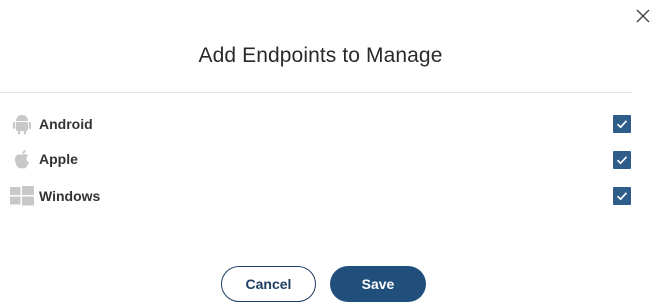  I want to click on android-checkbox, so click(622, 124).